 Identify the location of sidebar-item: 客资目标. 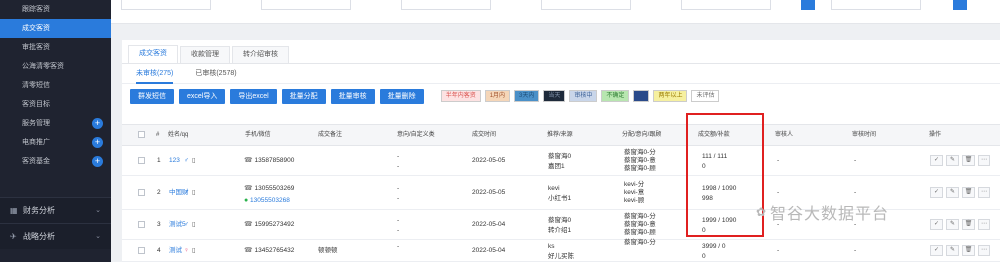
(55, 104).